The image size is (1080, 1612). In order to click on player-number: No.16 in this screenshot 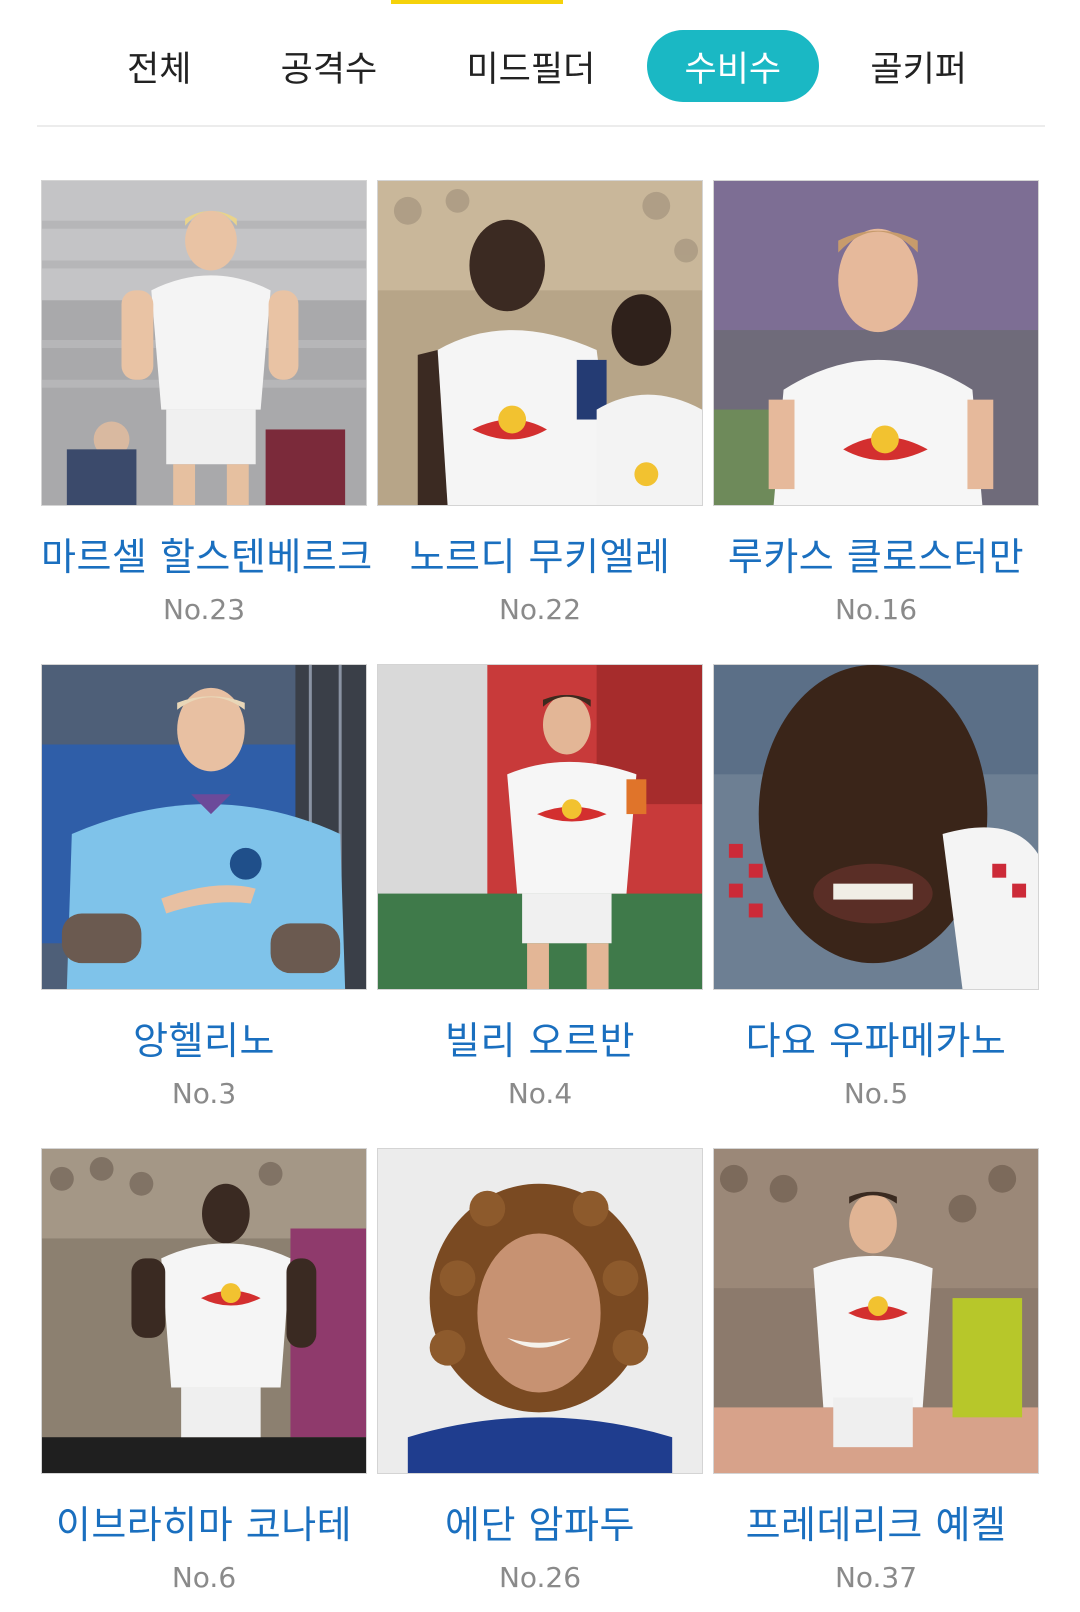, I will do `click(876, 609)`.